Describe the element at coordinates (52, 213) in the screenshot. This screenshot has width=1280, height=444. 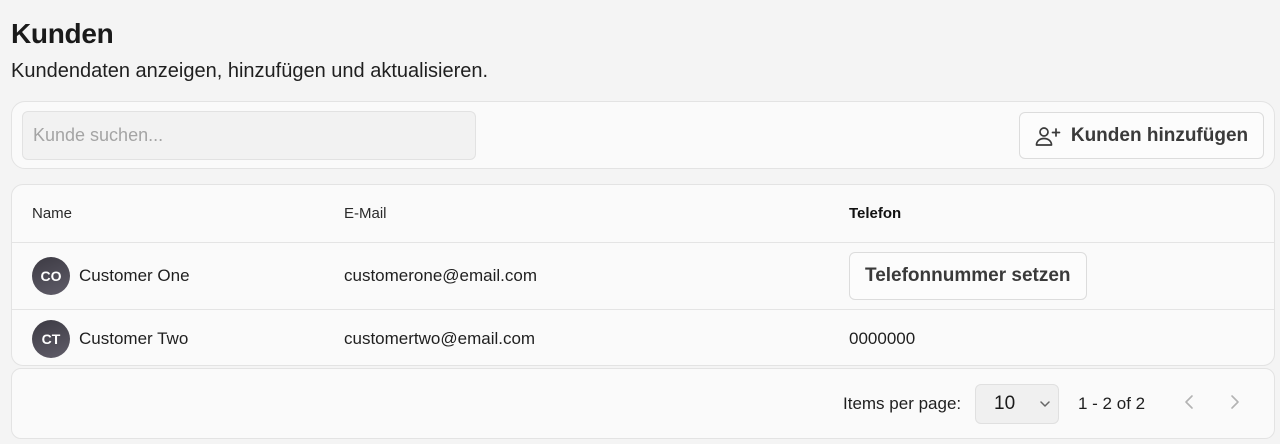
I see `column-header-name: Name` at that location.